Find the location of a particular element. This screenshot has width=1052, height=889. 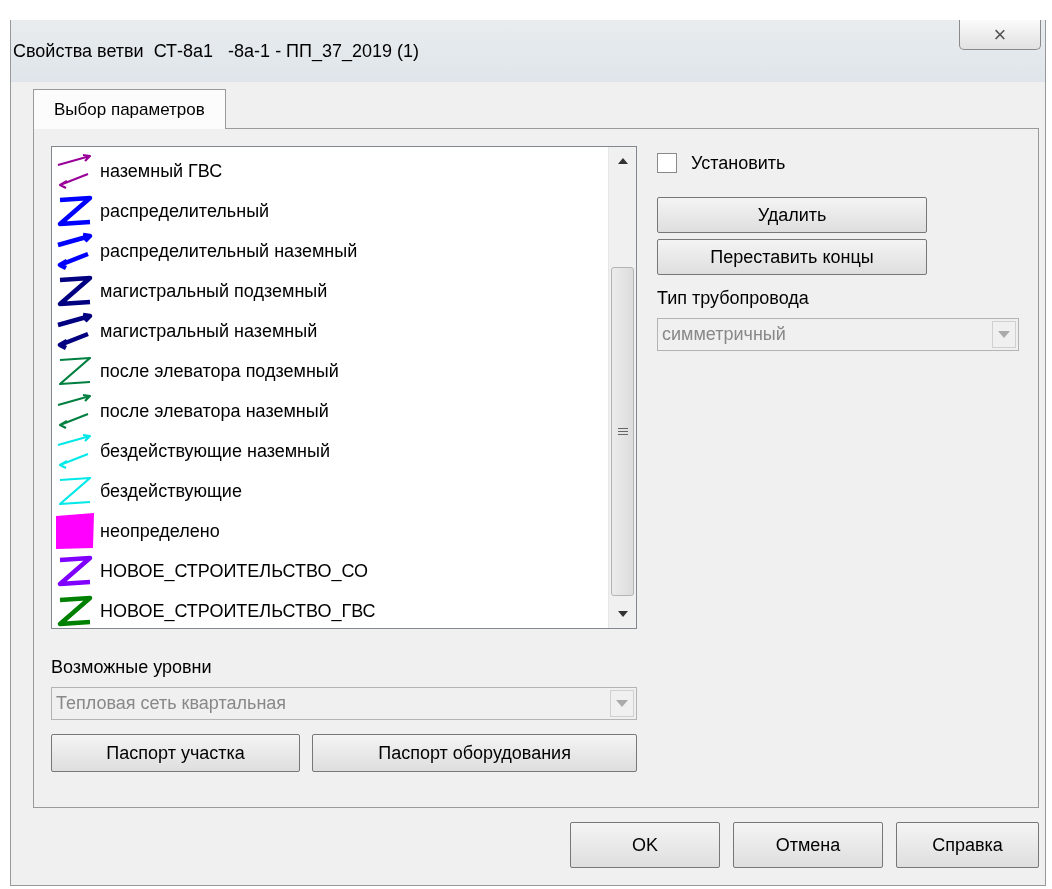

list-item: бездействующие наземный is located at coordinates (215, 451).